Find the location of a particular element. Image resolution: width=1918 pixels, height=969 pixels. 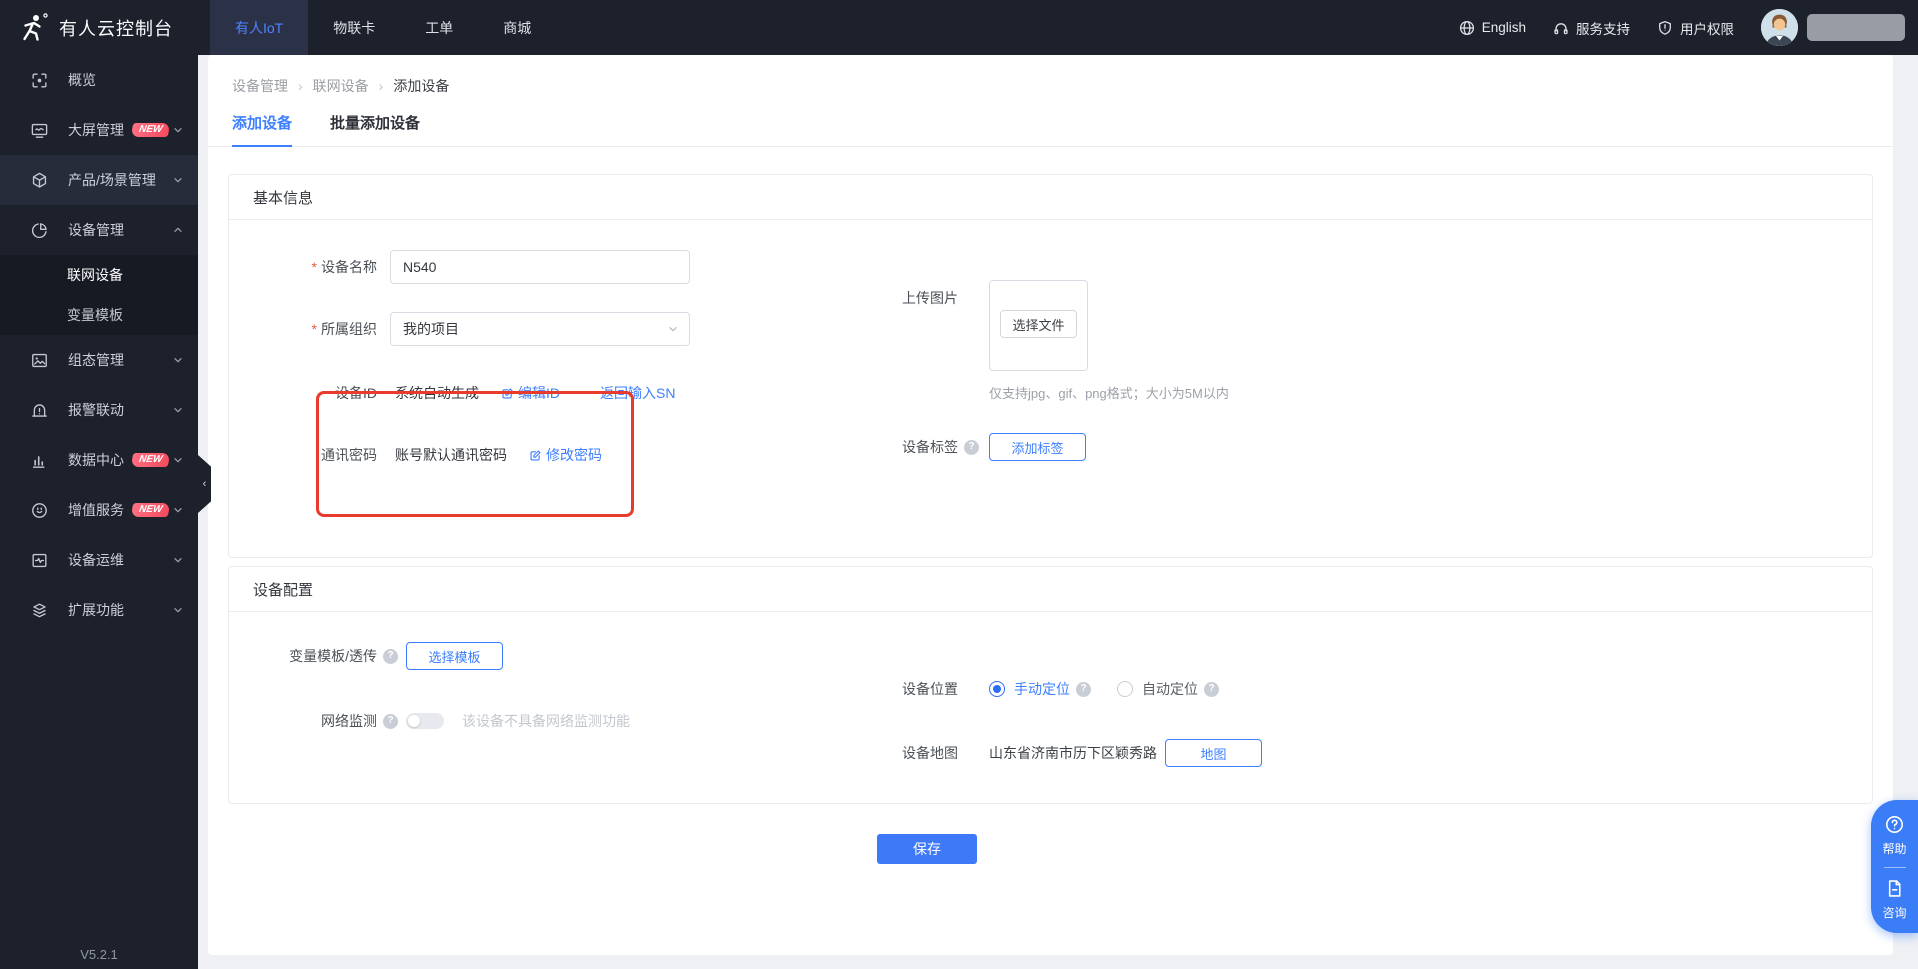

image-icon is located at coordinates (39, 360).